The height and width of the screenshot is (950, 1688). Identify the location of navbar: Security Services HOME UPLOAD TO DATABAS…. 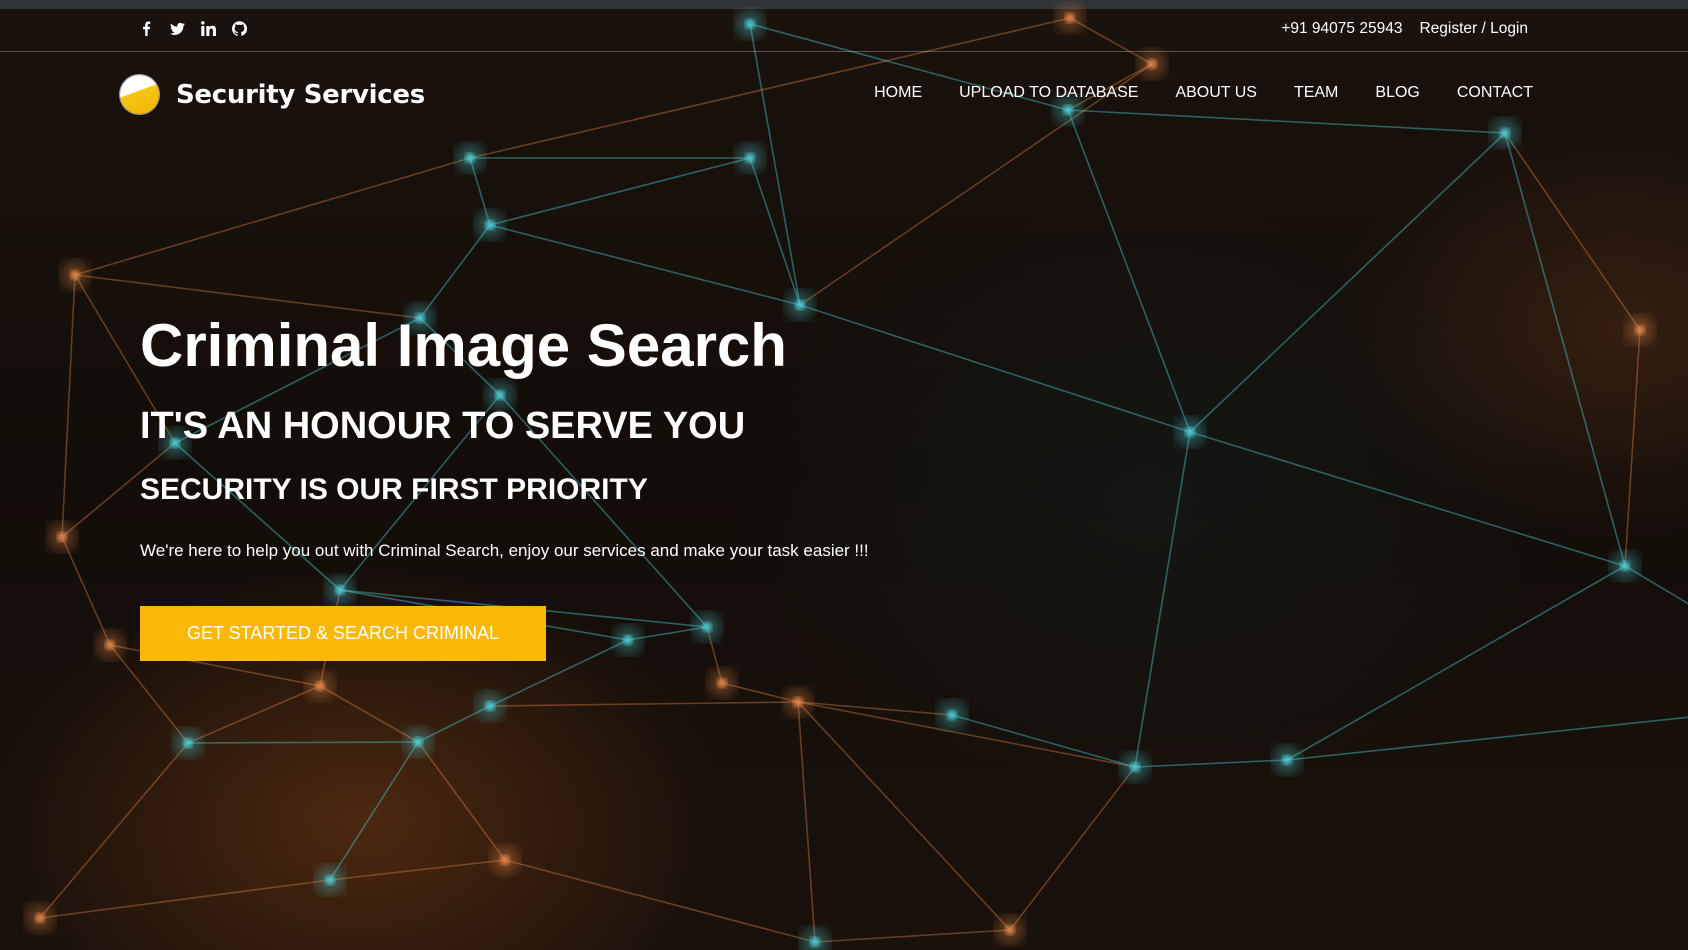
(844, 95).